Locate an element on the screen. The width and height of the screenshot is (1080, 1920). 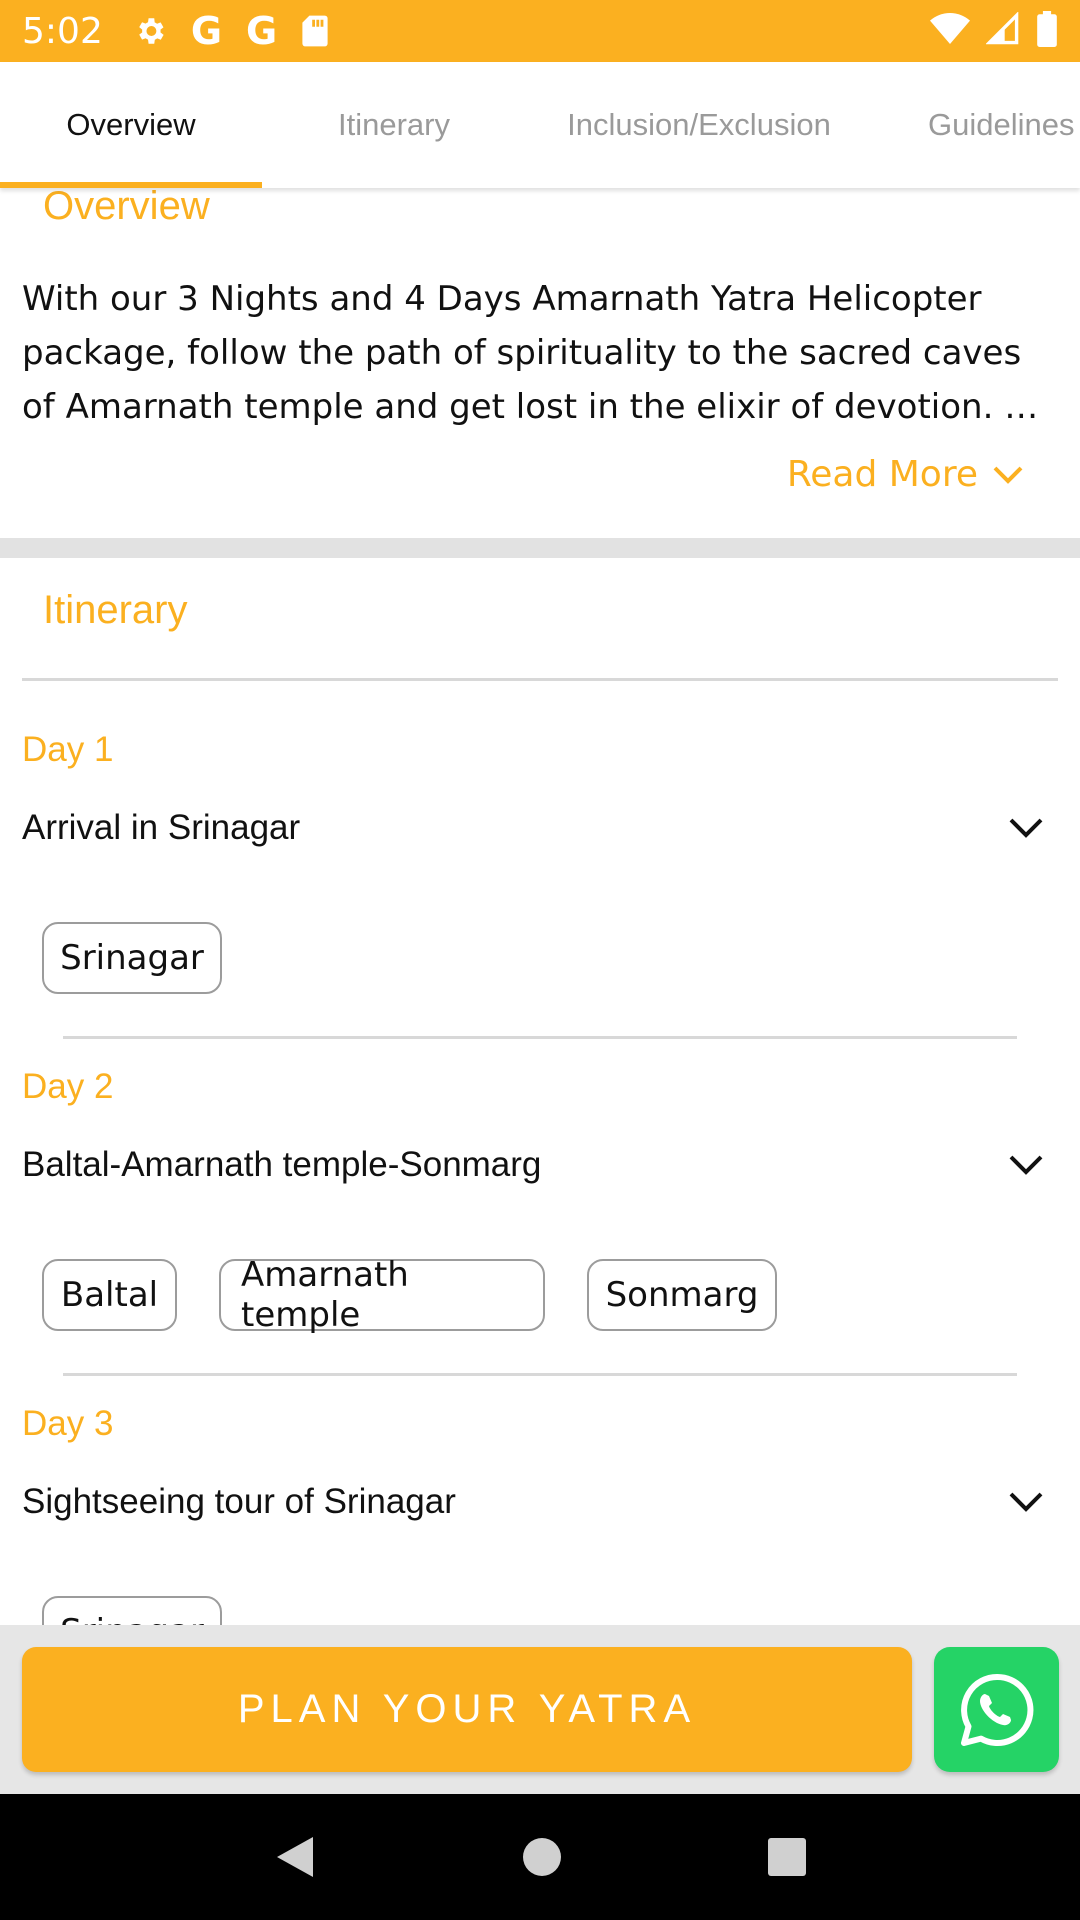
place-chip: Baltal is located at coordinates (109, 1295).